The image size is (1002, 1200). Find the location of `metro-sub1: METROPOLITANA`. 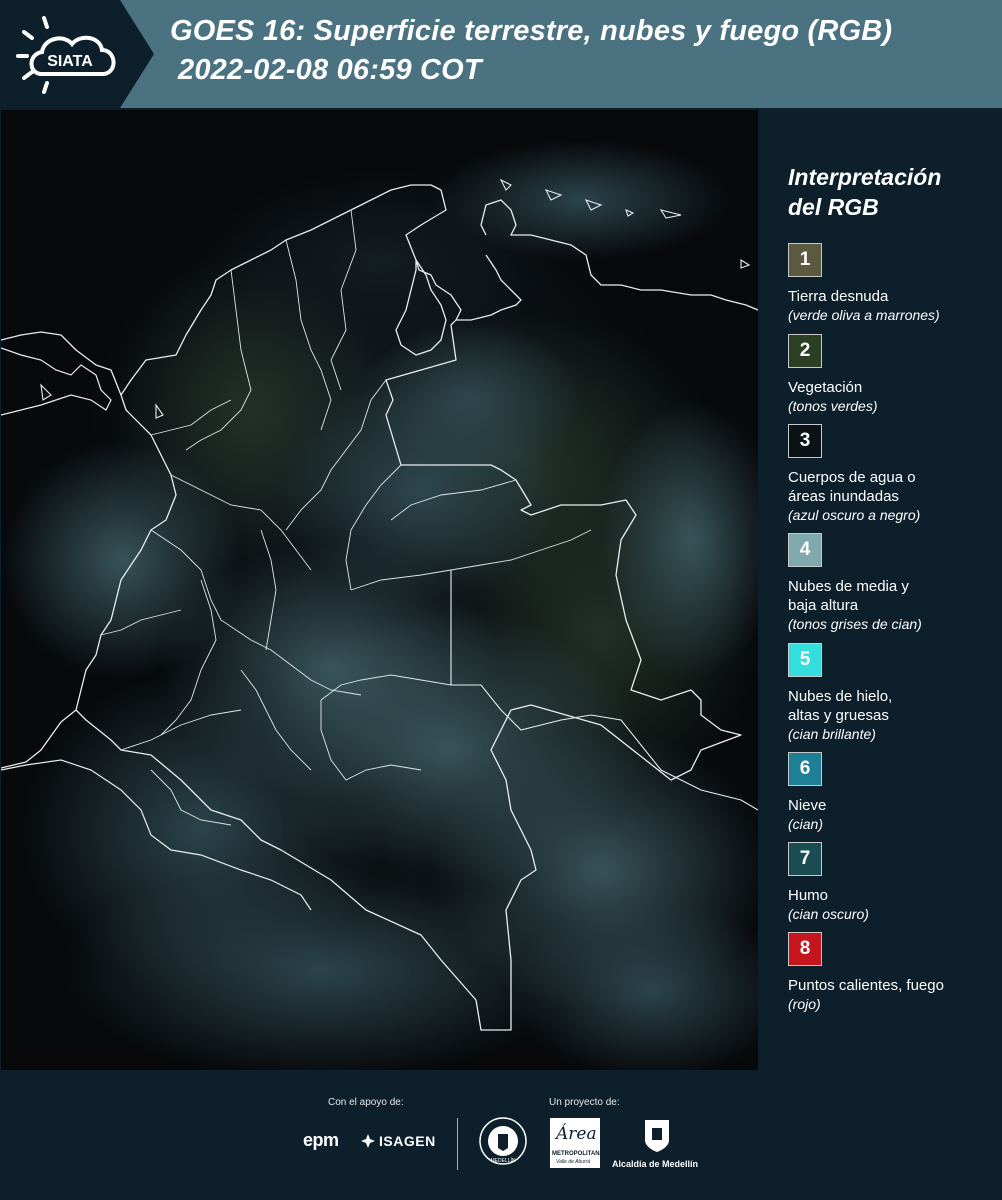

metro-sub1: METROPOLITANA is located at coordinates (578, 1154).